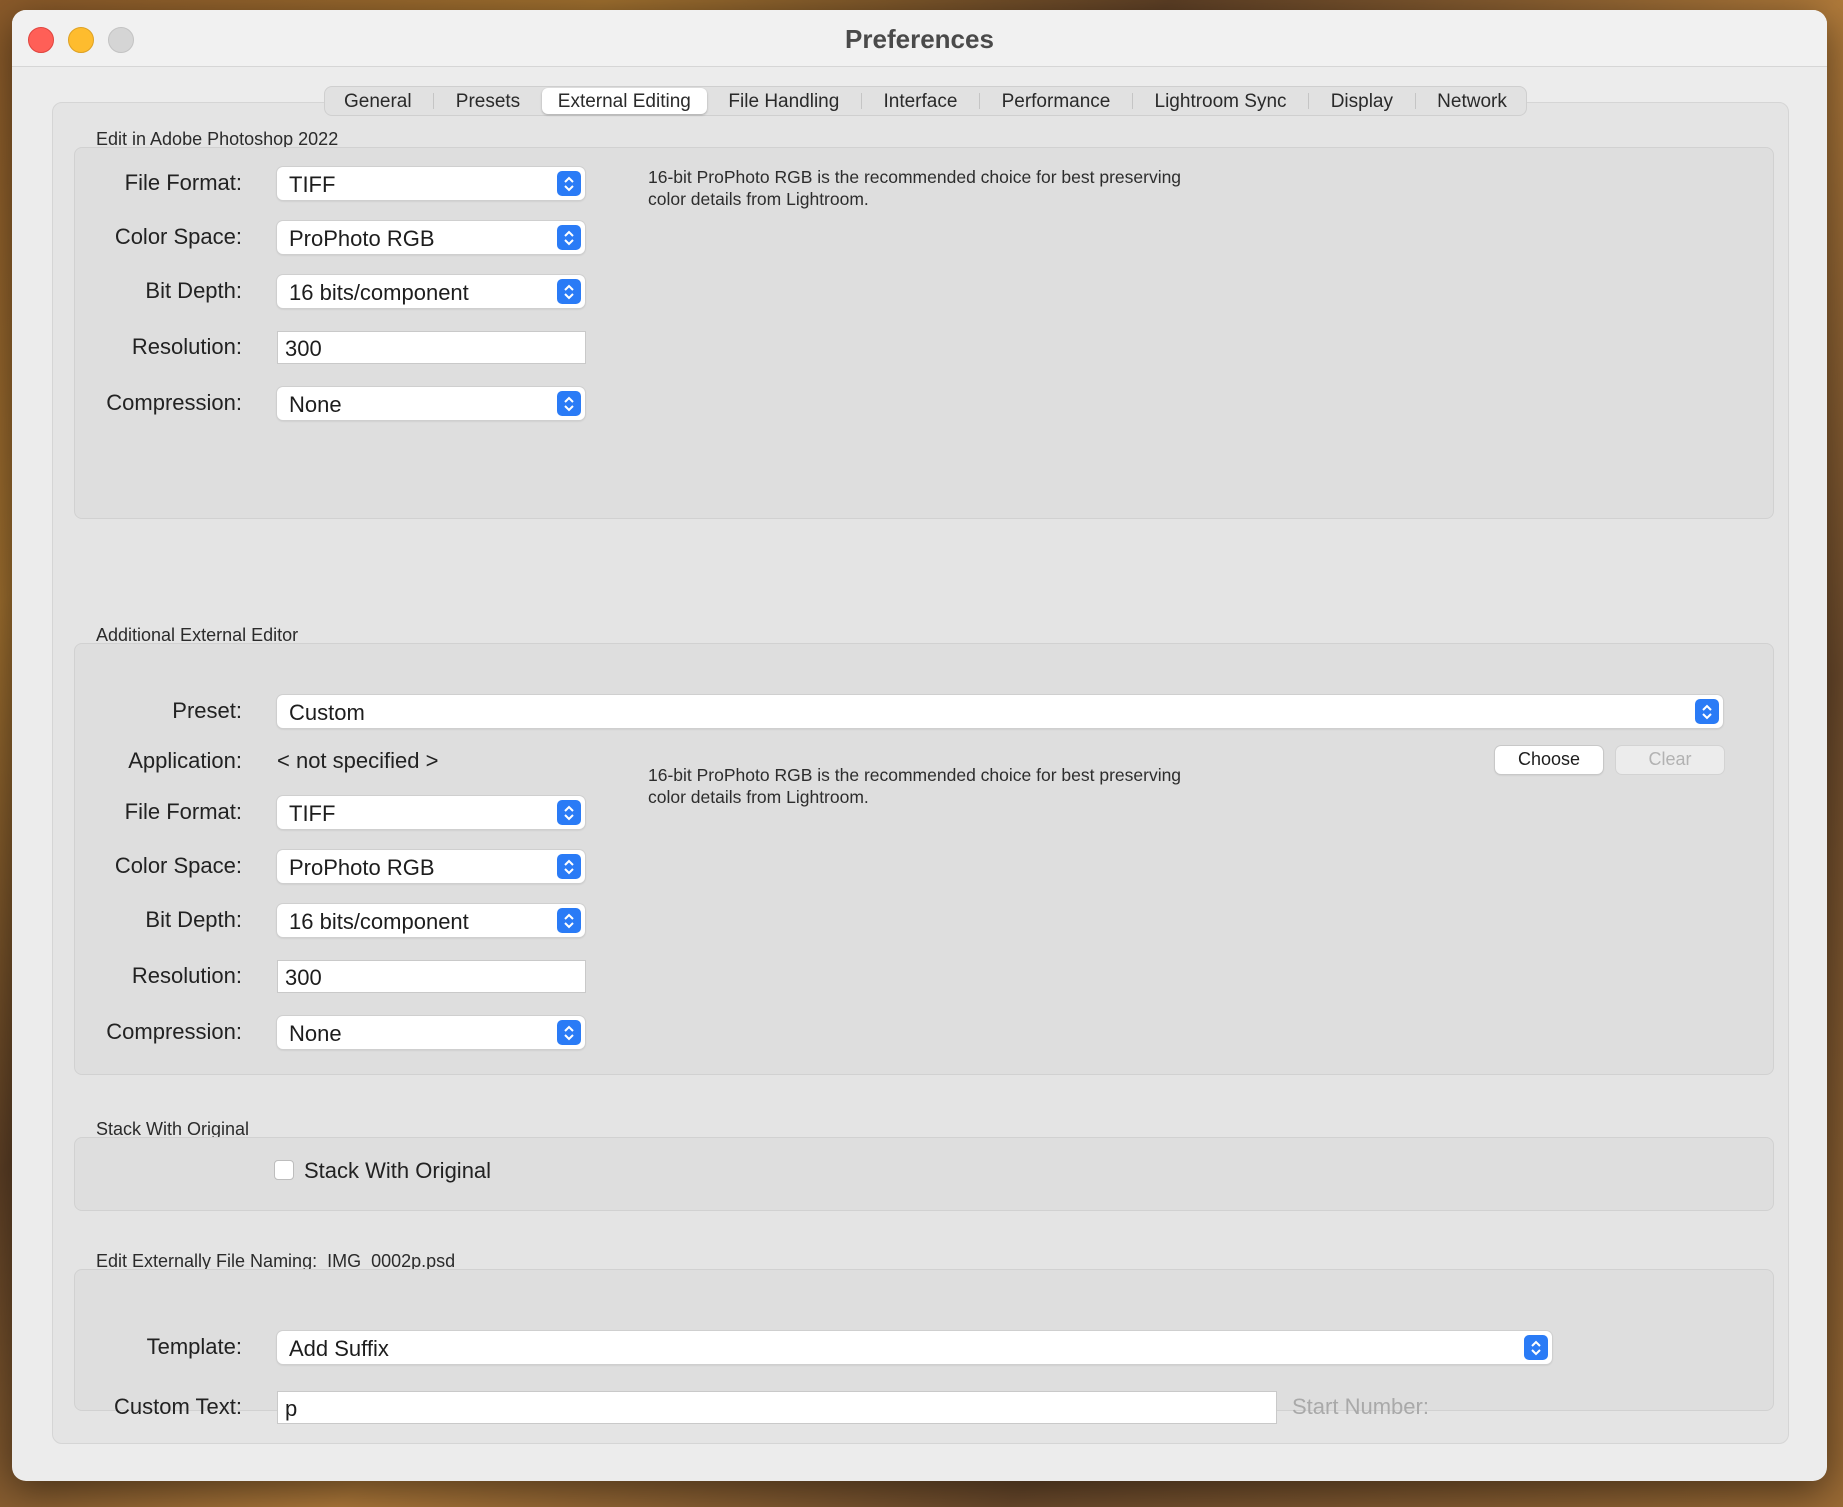  What do you see at coordinates (397, 1171) in the screenshot?
I see `stack-with-original-label: Stack With Original` at bounding box center [397, 1171].